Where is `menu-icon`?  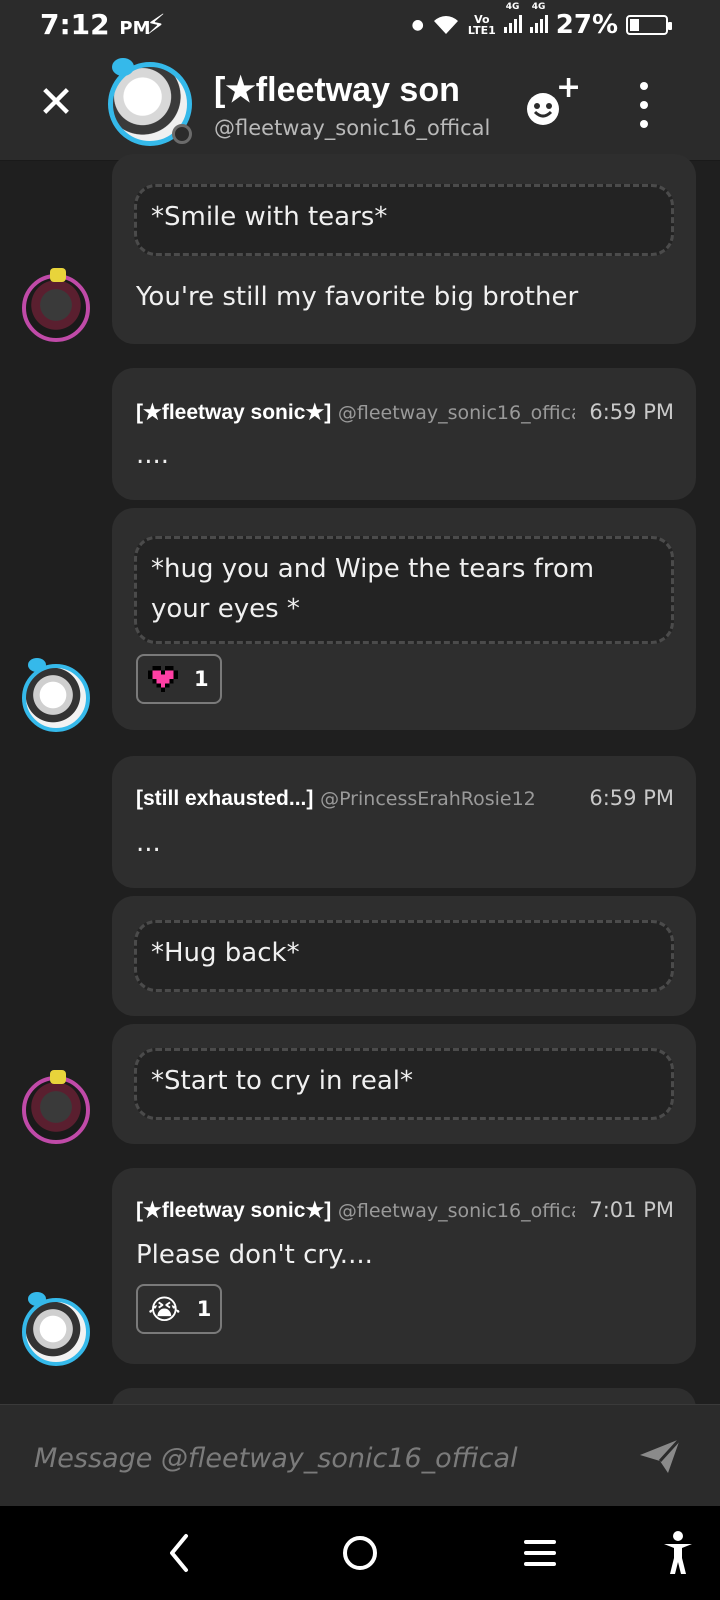 menu-icon is located at coordinates (540, 1553).